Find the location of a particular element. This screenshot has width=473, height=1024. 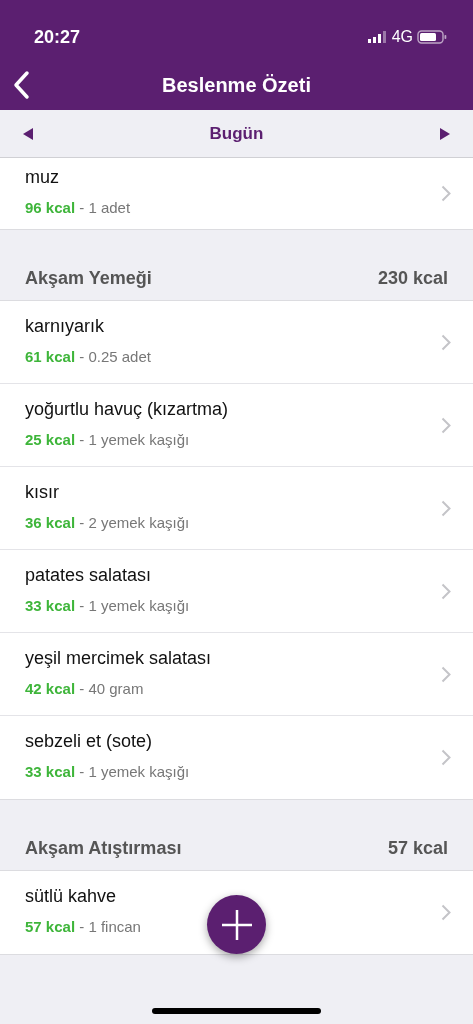

network-label: 4G is located at coordinates (402, 37).